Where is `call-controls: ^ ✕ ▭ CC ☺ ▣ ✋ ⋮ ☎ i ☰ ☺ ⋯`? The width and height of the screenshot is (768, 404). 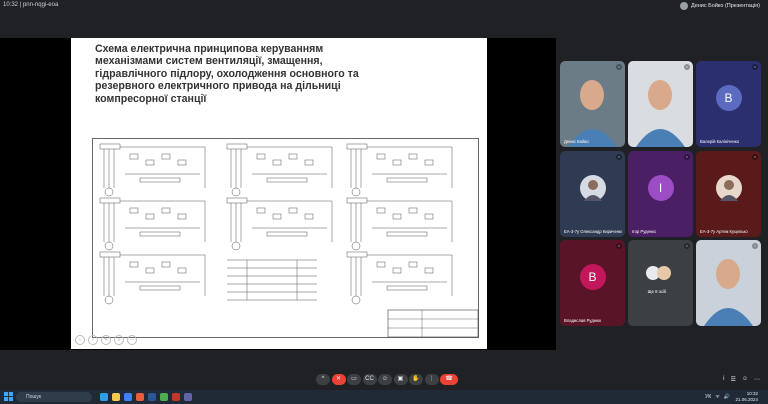 call-controls: ^ ✕ ▭ CC ☺ ▣ ✋ ⋮ ☎ i ☰ ☺ ⋯ is located at coordinates (384, 379).